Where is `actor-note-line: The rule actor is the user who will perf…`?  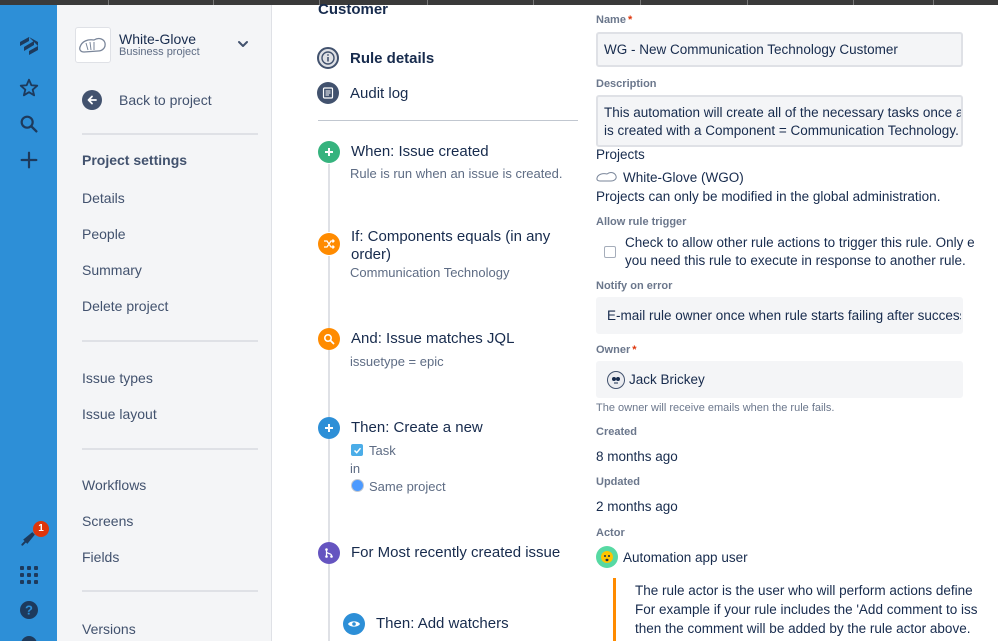 actor-note-line: The rule actor is the user who will perf… is located at coordinates (804, 590).